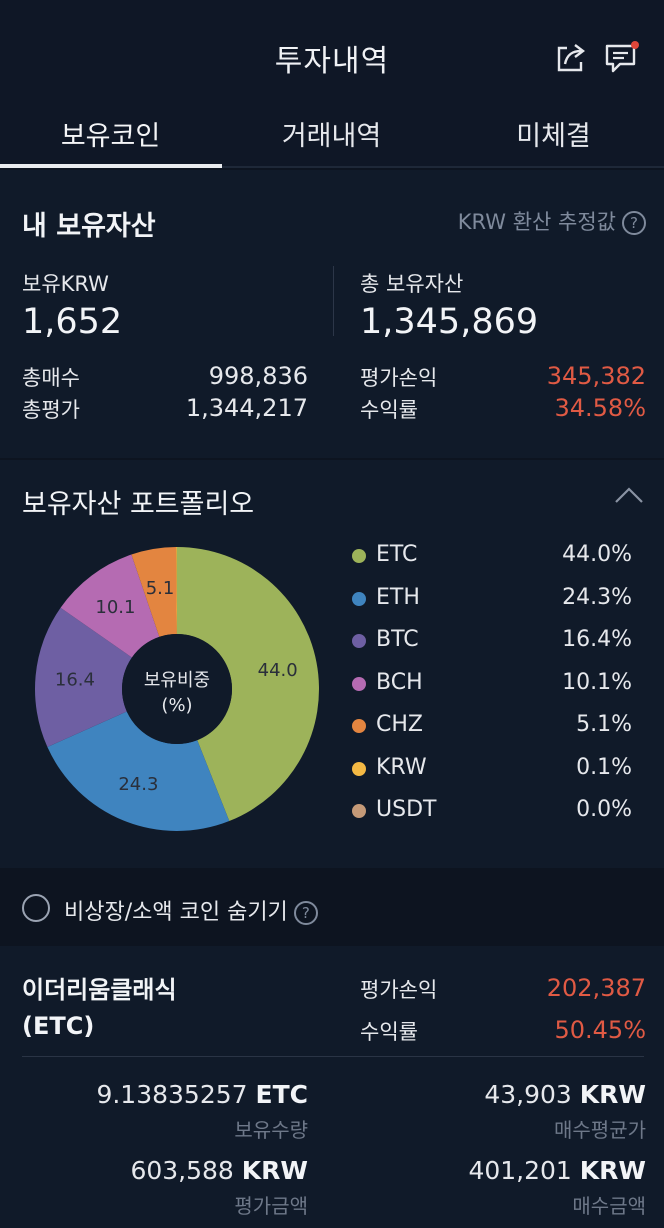 This screenshot has height=1228, width=664. Describe the element at coordinates (406, 809) in the screenshot. I see `legend-name: USDT` at that location.